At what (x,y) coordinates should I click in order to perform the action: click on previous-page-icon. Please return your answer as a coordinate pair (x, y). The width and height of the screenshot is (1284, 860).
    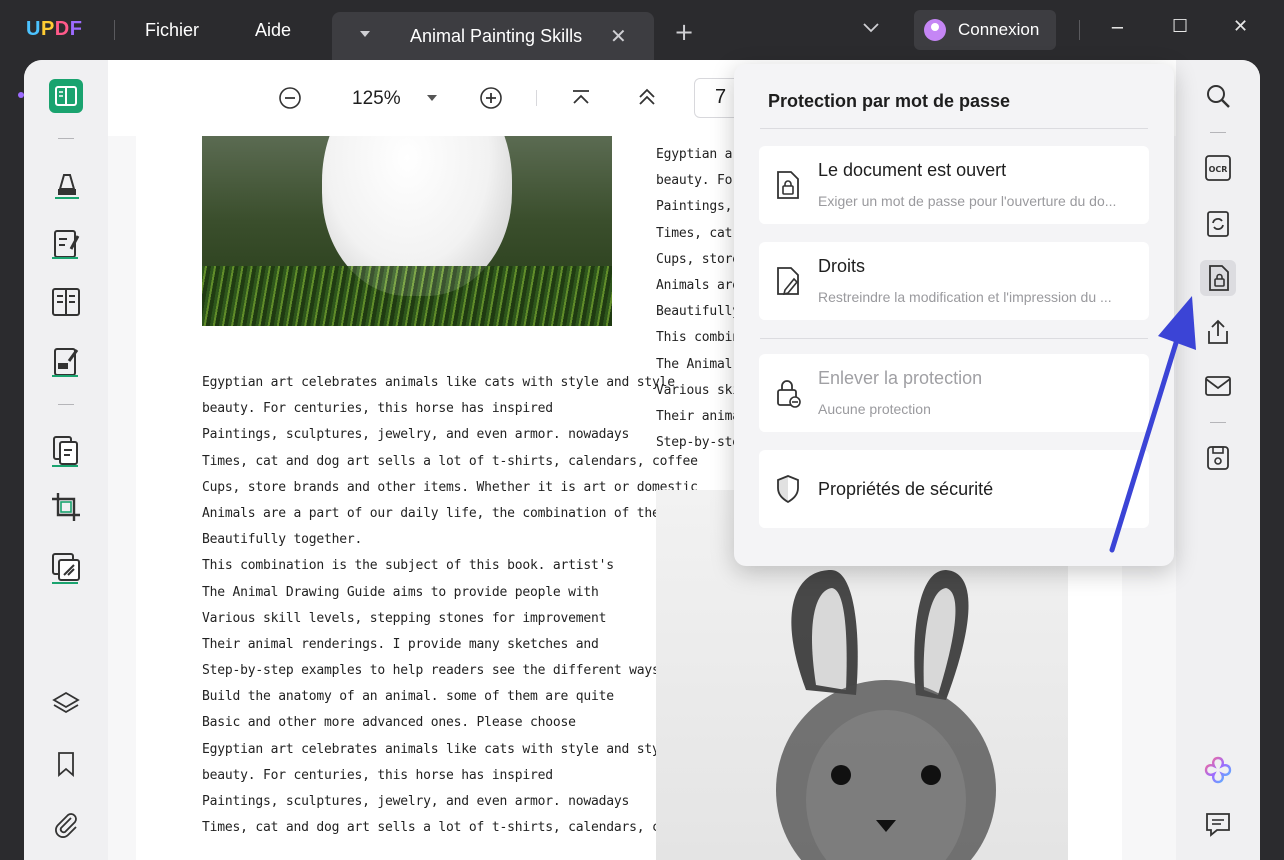
    Looking at the image, I should click on (647, 97).